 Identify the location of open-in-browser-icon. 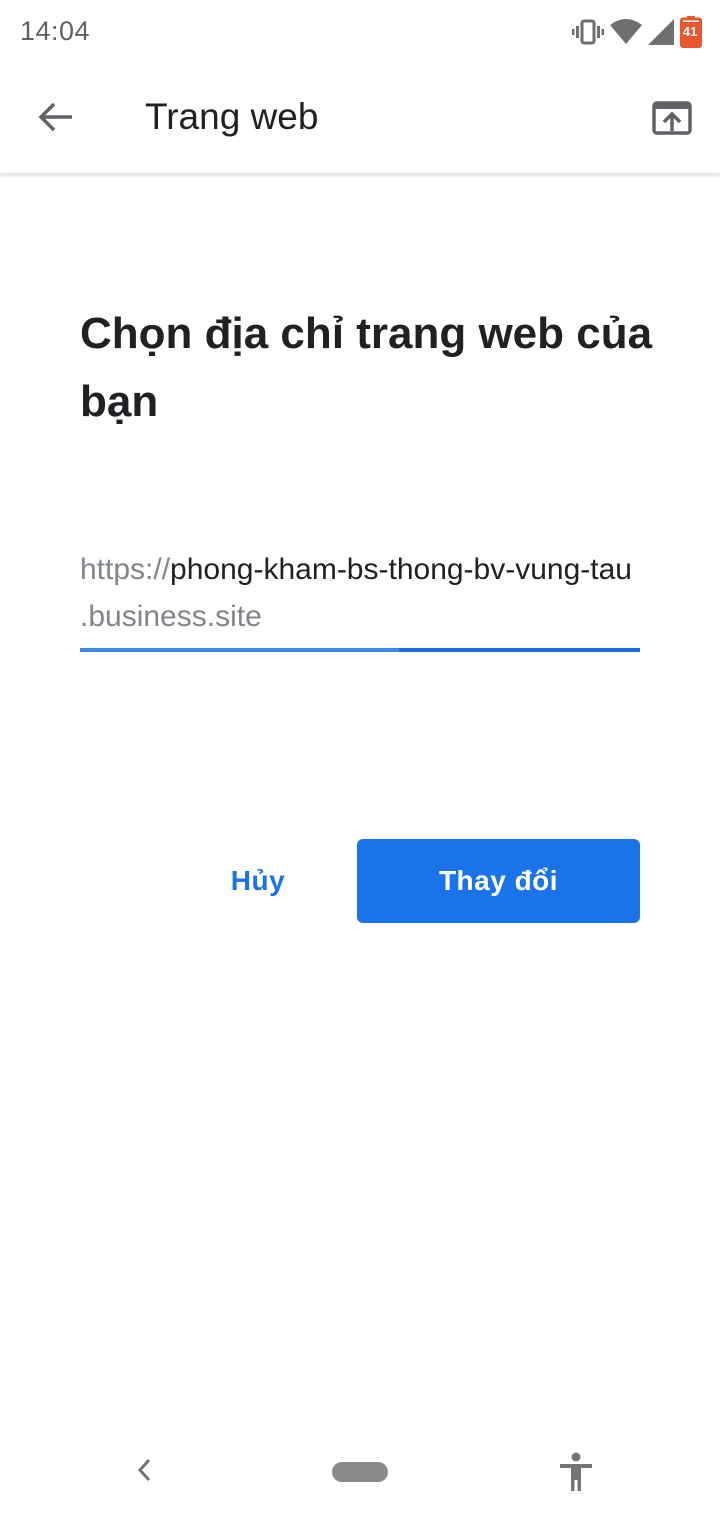
(672, 120).